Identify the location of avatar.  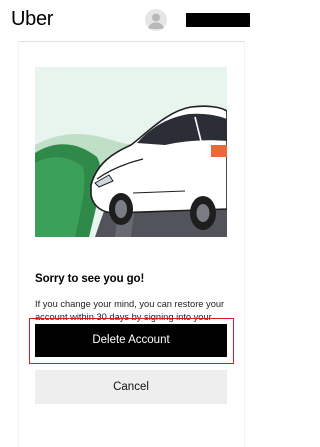
(156, 20).